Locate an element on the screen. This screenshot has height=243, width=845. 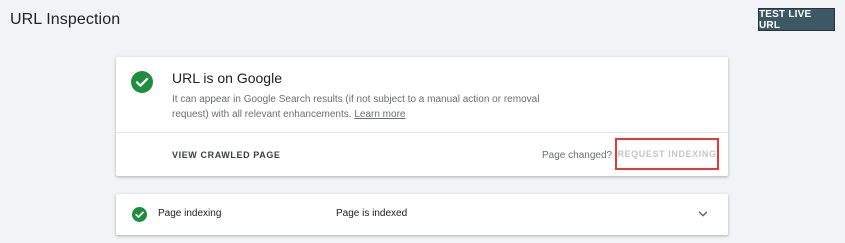
page-indexing-row: Page indexing Page is indexed is located at coordinates (422, 214).